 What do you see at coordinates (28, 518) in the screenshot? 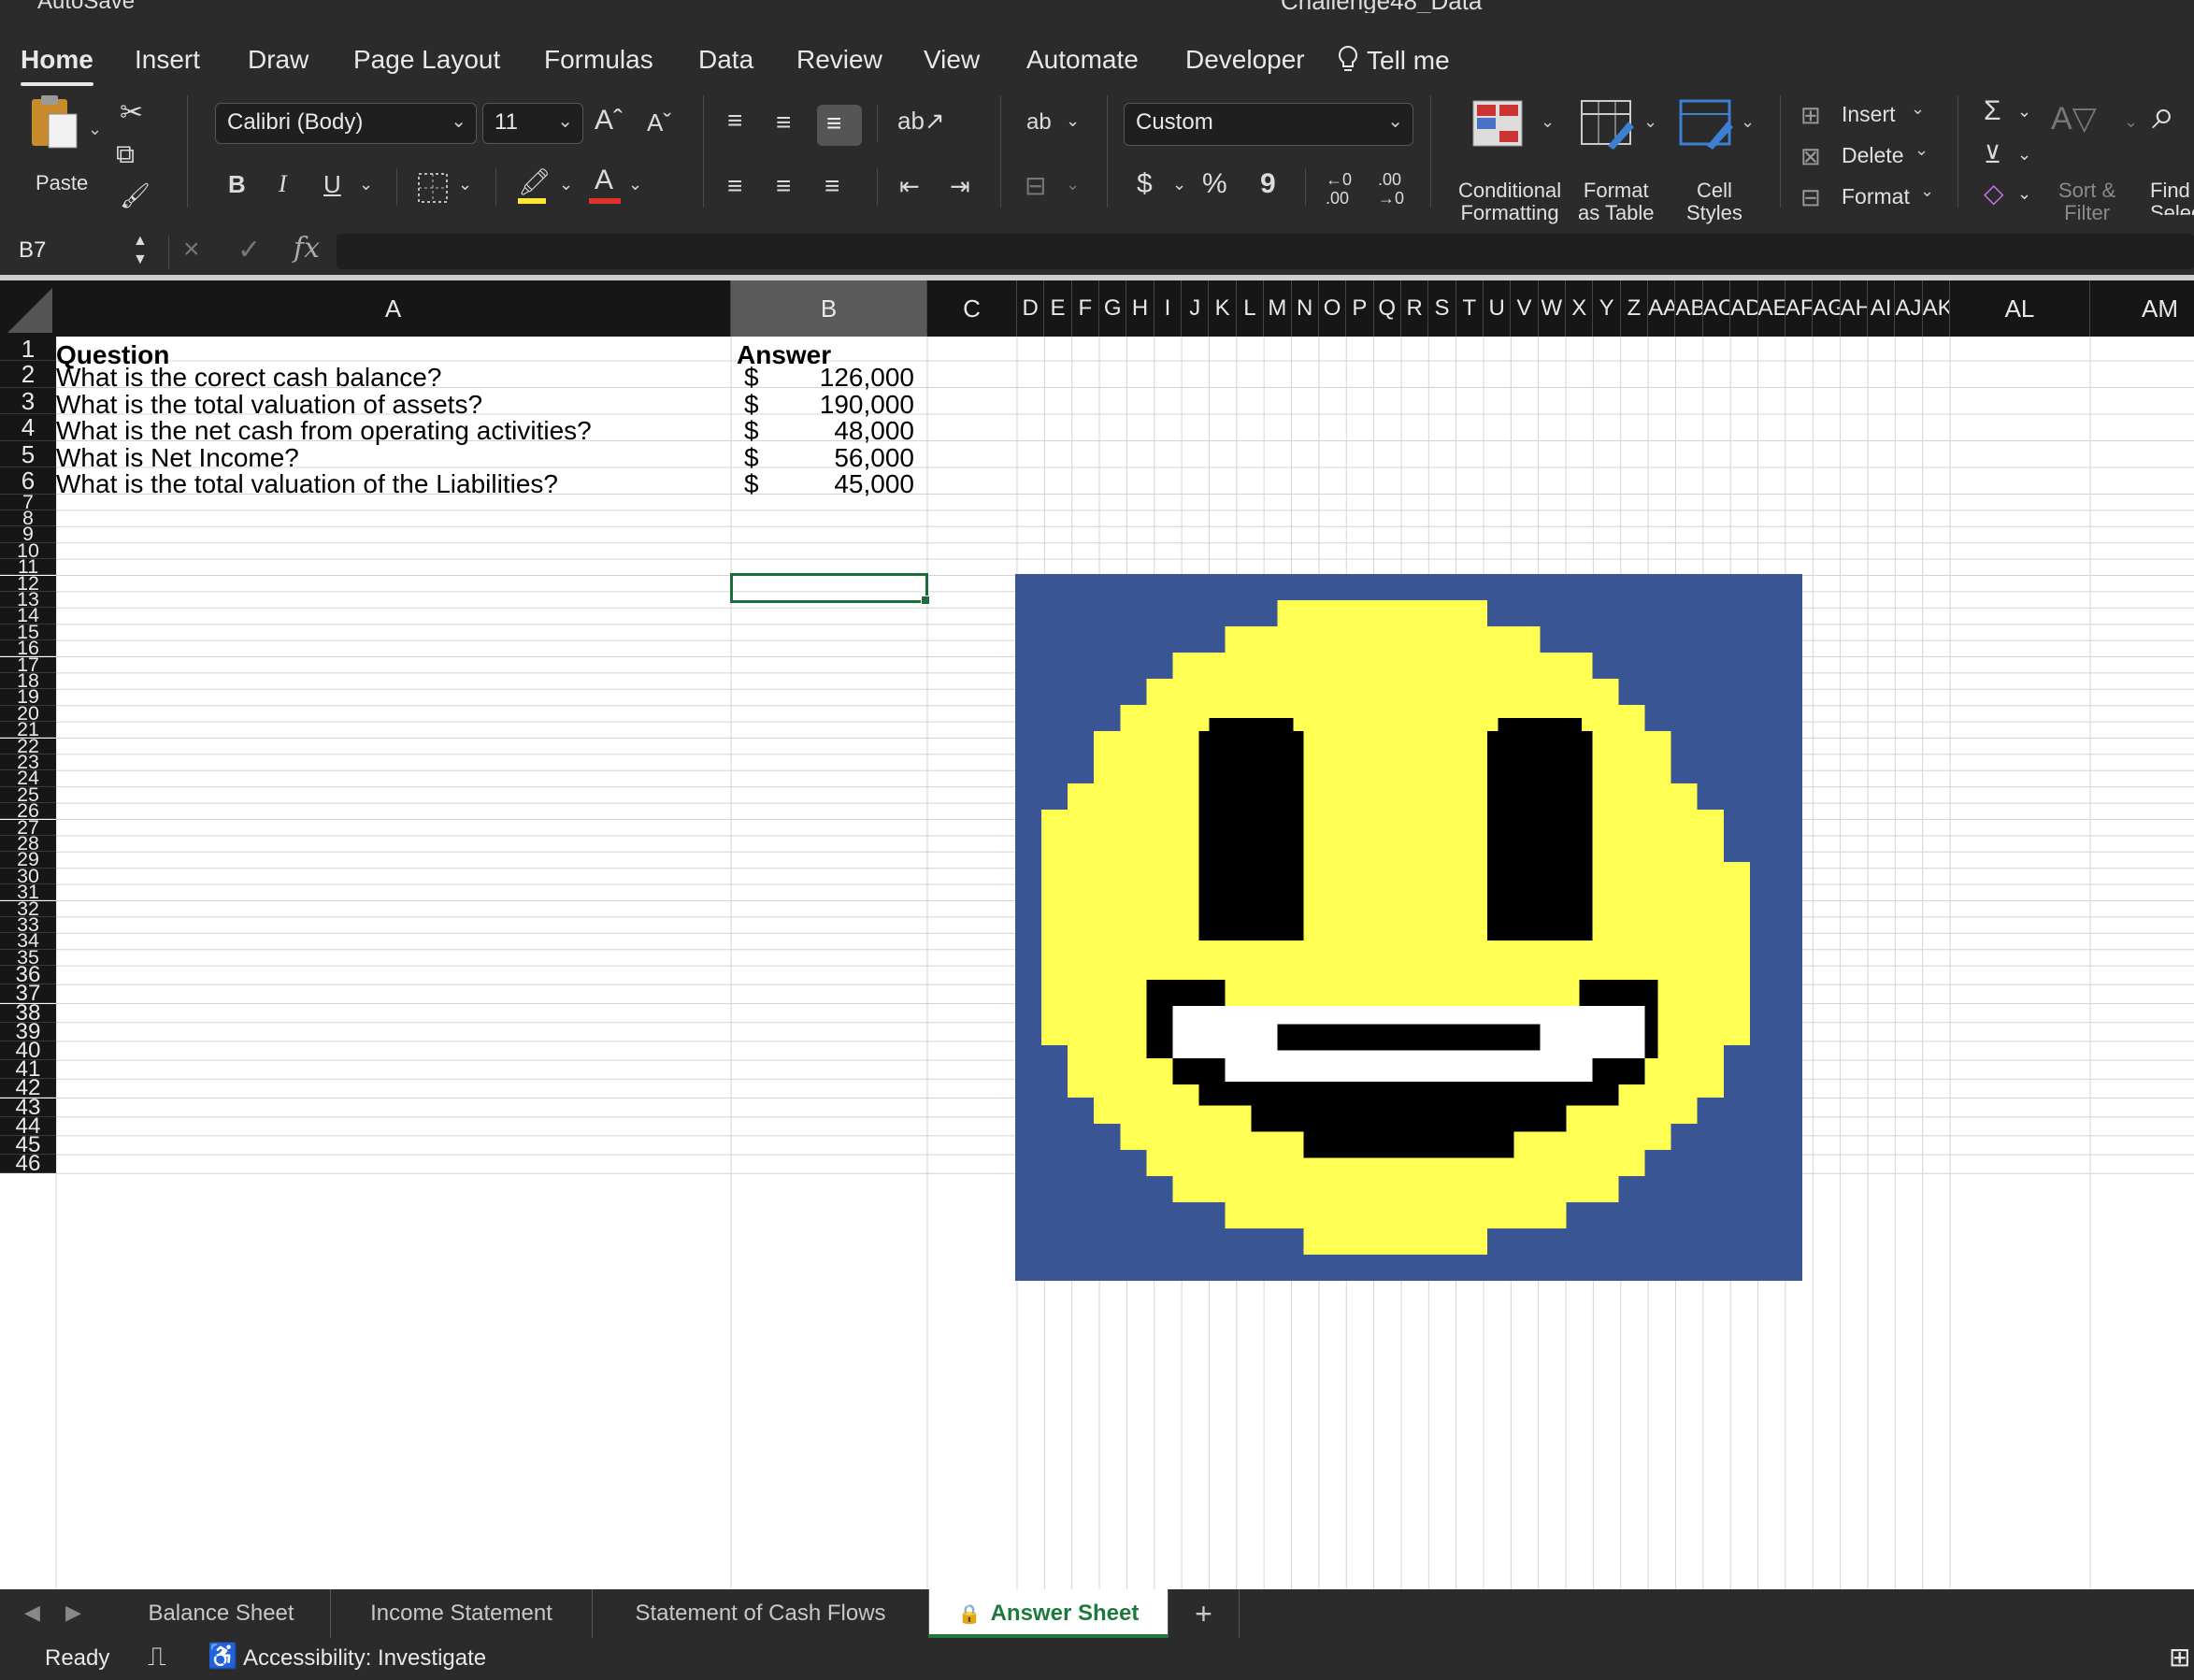
I see `row-header-8: 8` at bounding box center [28, 518].